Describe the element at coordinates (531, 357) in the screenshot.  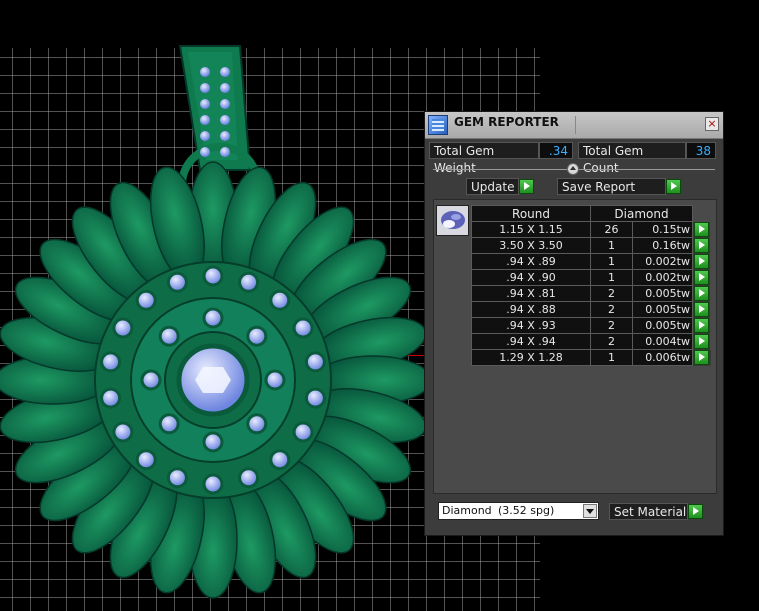
I see `gem-size-cell: 1.29 X 1.28` at that location.